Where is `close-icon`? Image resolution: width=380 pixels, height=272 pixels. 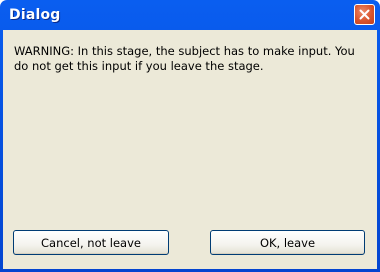 close-icon is located at coordinates (364, 14).